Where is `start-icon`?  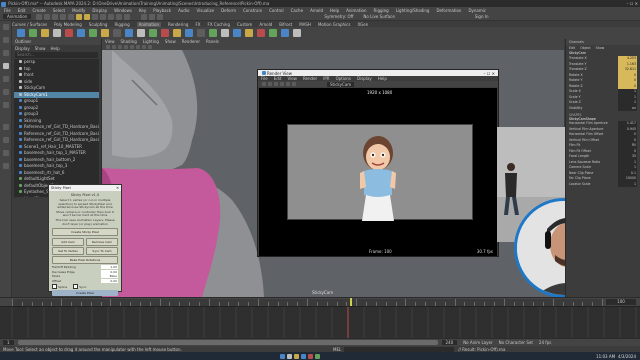
start-icon is located at coordinates (282, 356).